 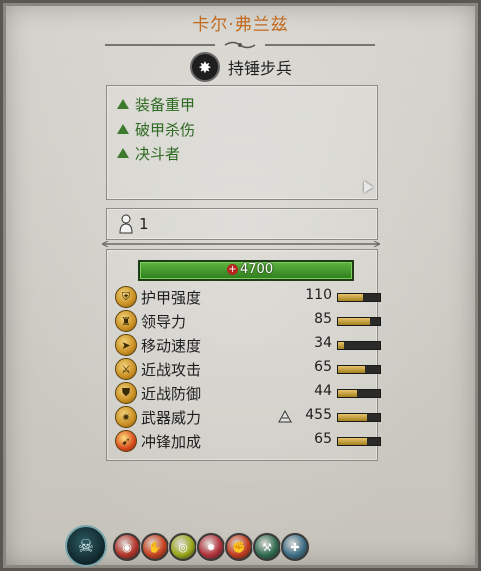 What do you see at coordinates (240, 25) in the screenshot?
I see `unit-name: 卡尔·弗兰兹` at bounding box center [240, 25].